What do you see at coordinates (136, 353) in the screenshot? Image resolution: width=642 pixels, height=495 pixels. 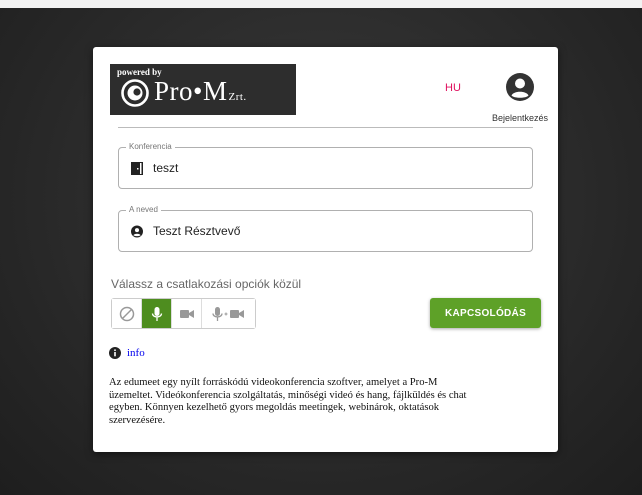 I see `info-link: info` at bounding box center [136, 353].